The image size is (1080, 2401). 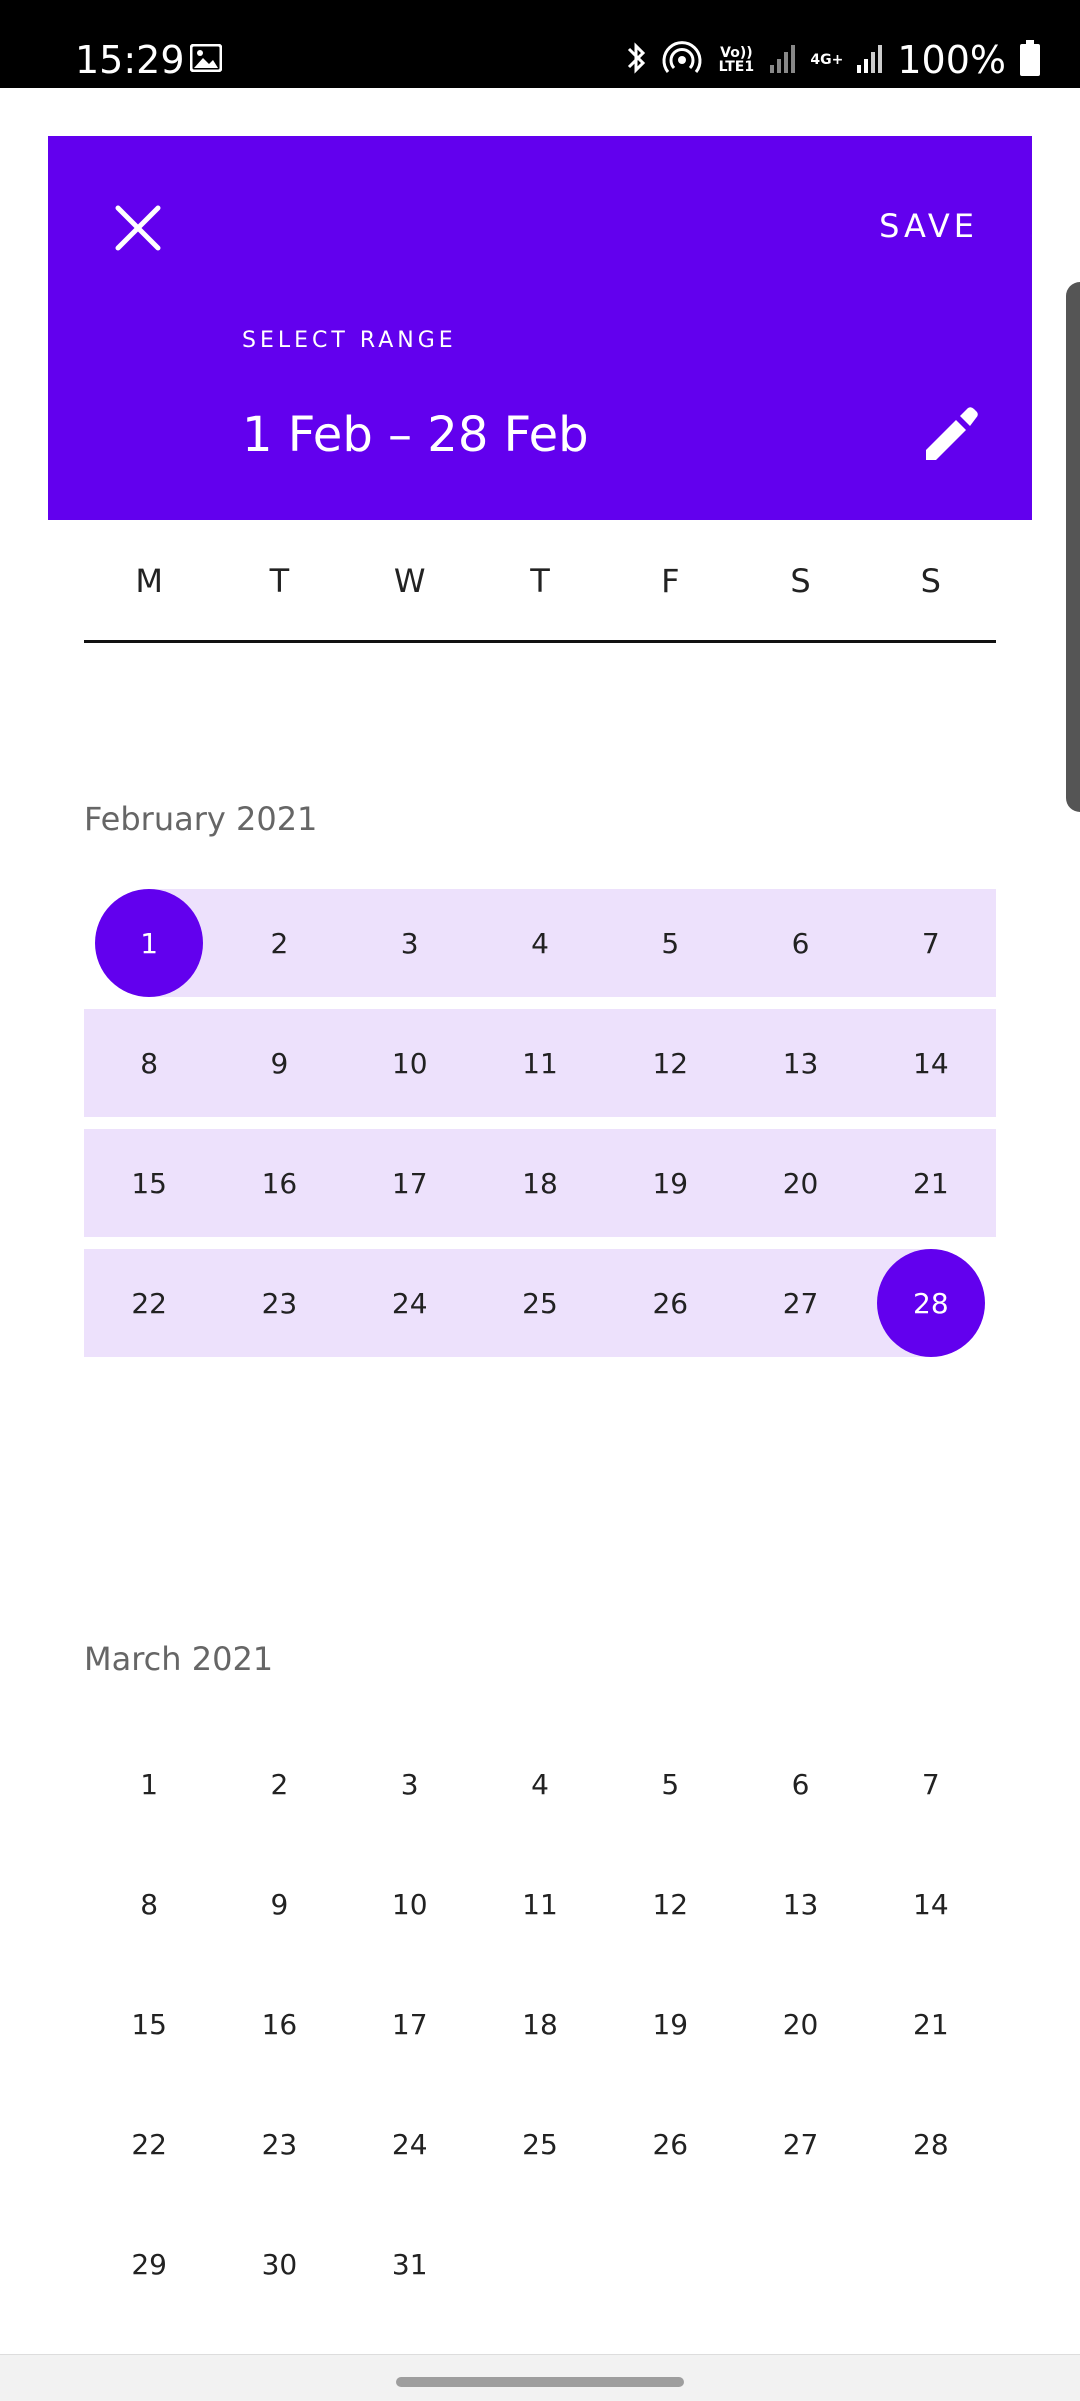 What do you see at coordinates (827, 60) in the screenshot?
I see `network-type-label: 4G+` at bounding box center [827, 60].